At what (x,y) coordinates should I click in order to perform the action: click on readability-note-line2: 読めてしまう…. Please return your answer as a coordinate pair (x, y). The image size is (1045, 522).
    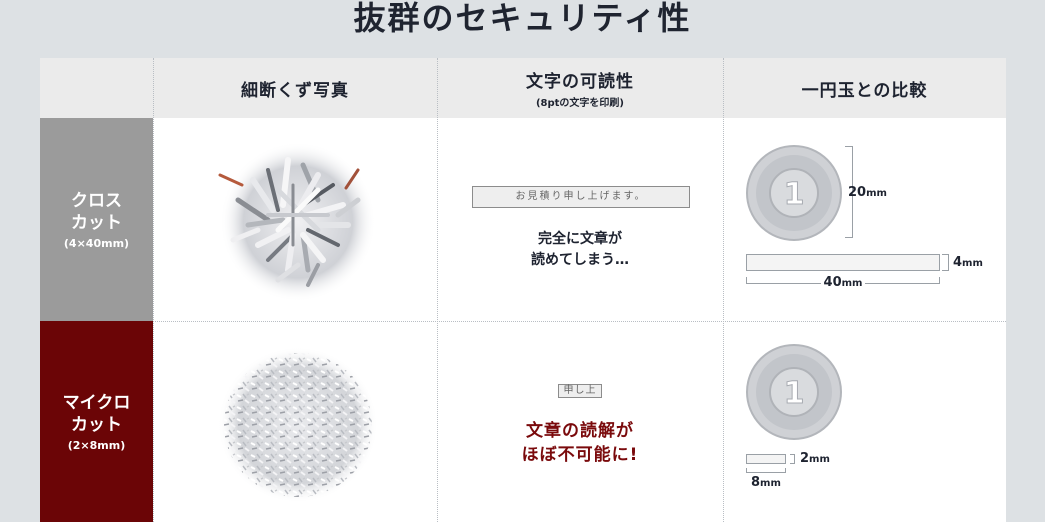
    Looking at the image, I should click on (580, 260).